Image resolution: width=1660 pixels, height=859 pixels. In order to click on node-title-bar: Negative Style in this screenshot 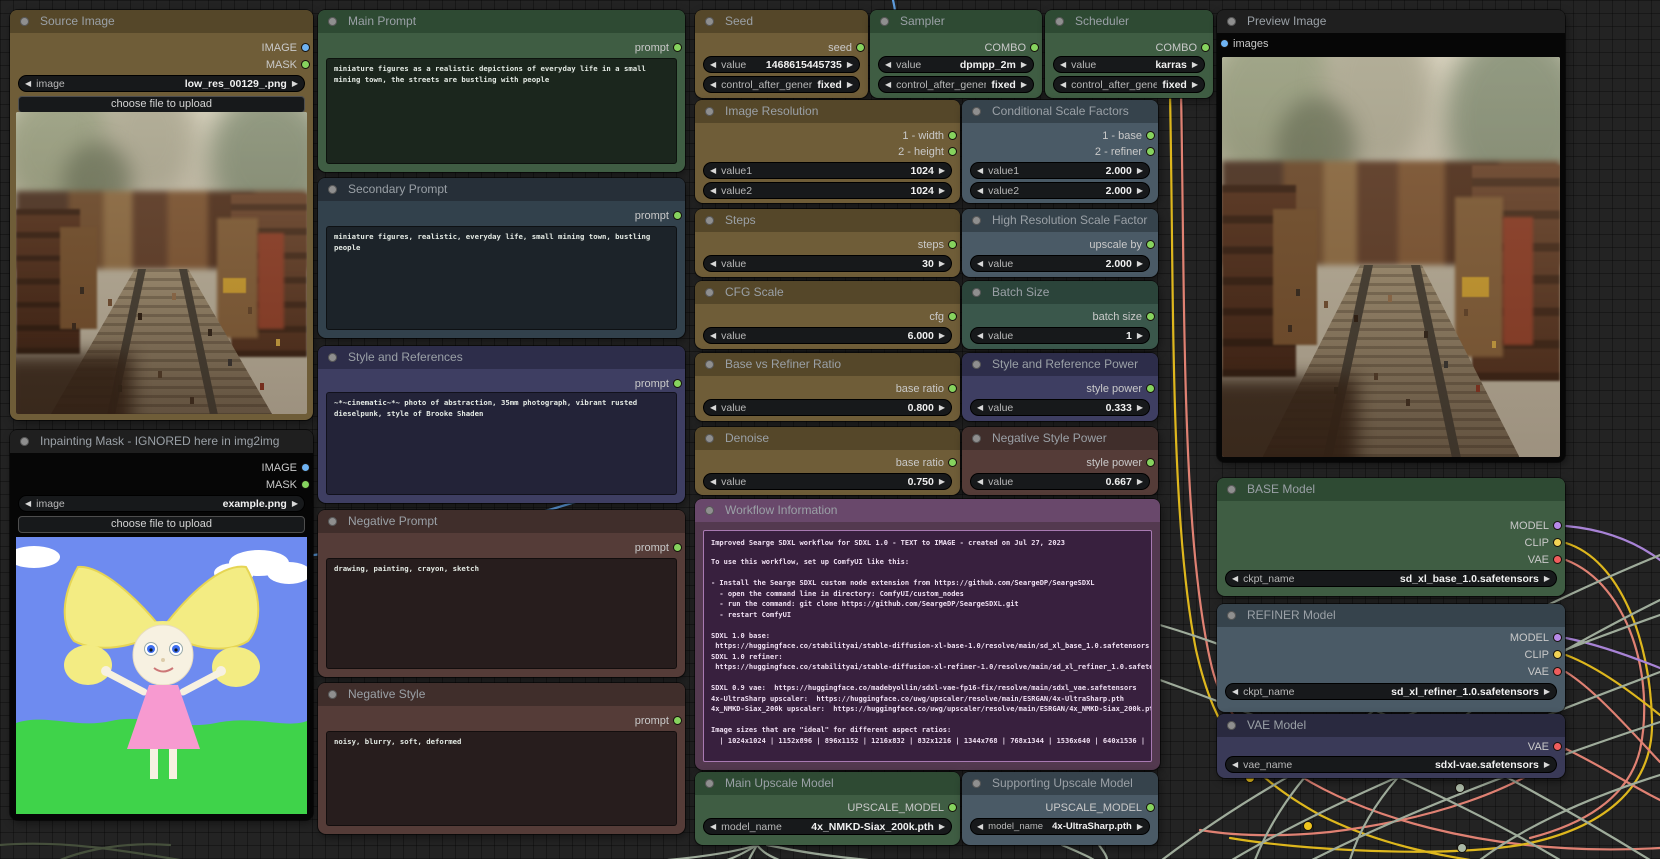, I will do `click(501, 694)`.